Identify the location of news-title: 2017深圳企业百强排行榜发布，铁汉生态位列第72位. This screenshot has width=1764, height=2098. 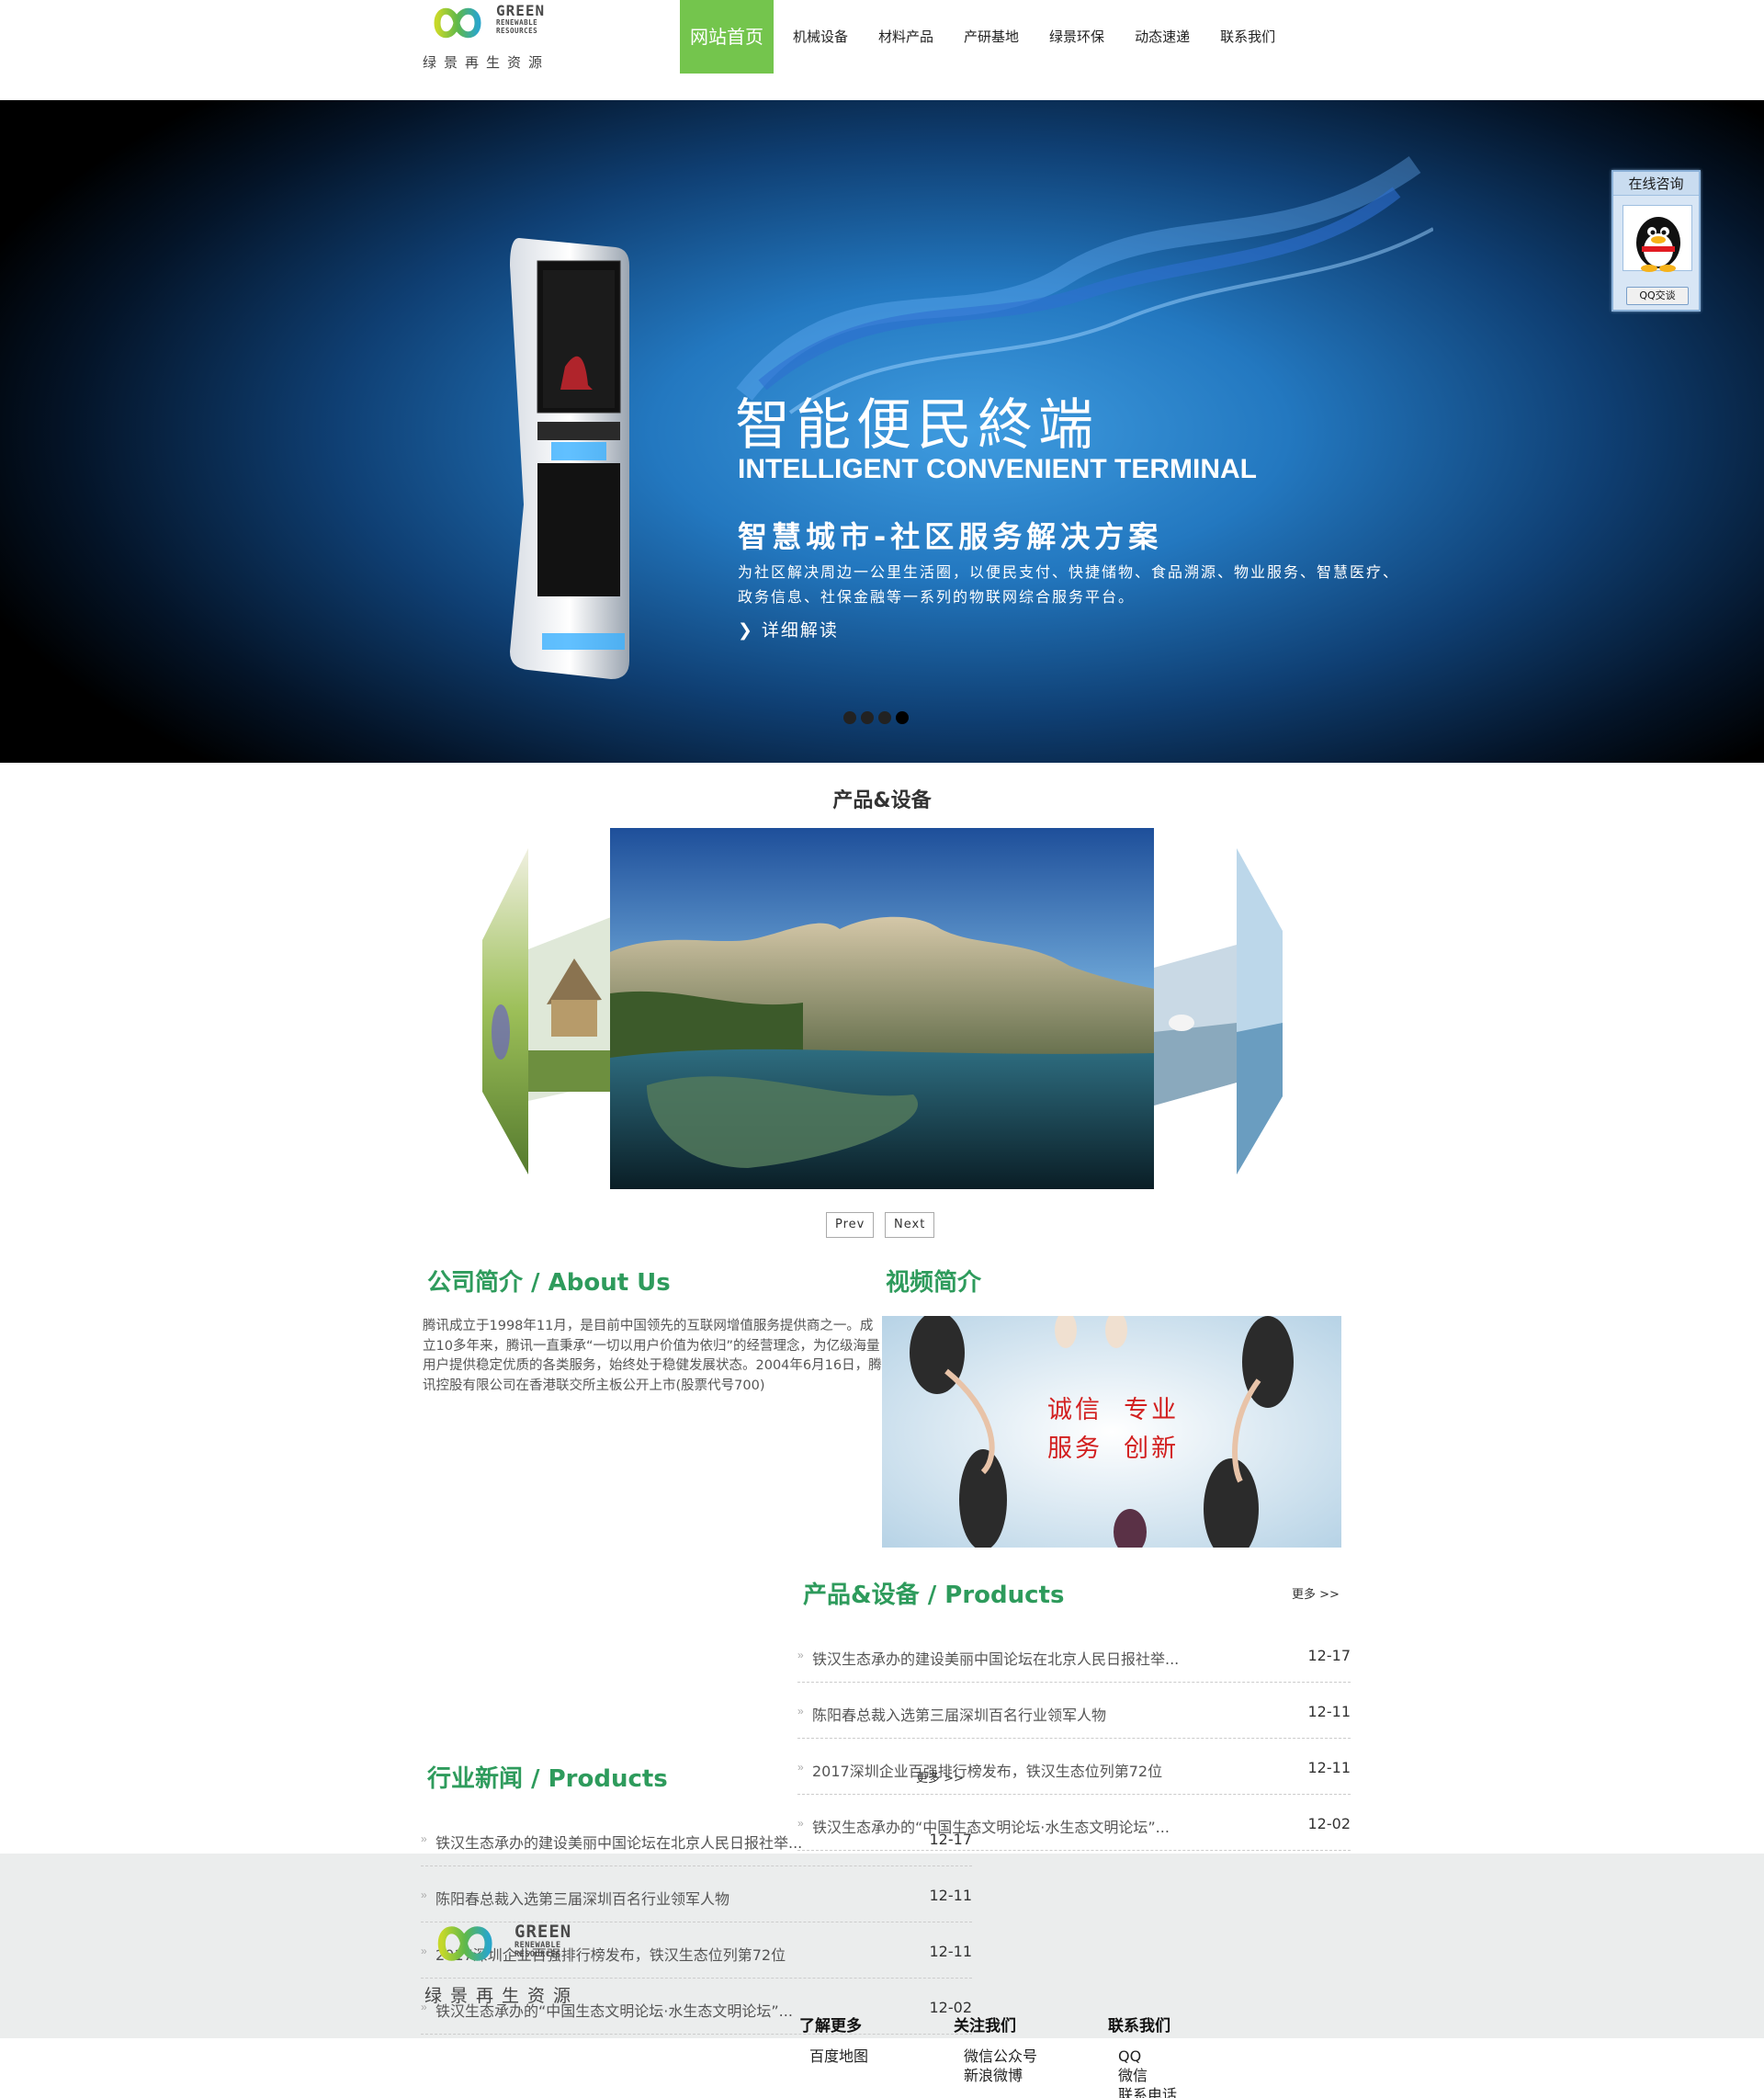
(987, 1770).